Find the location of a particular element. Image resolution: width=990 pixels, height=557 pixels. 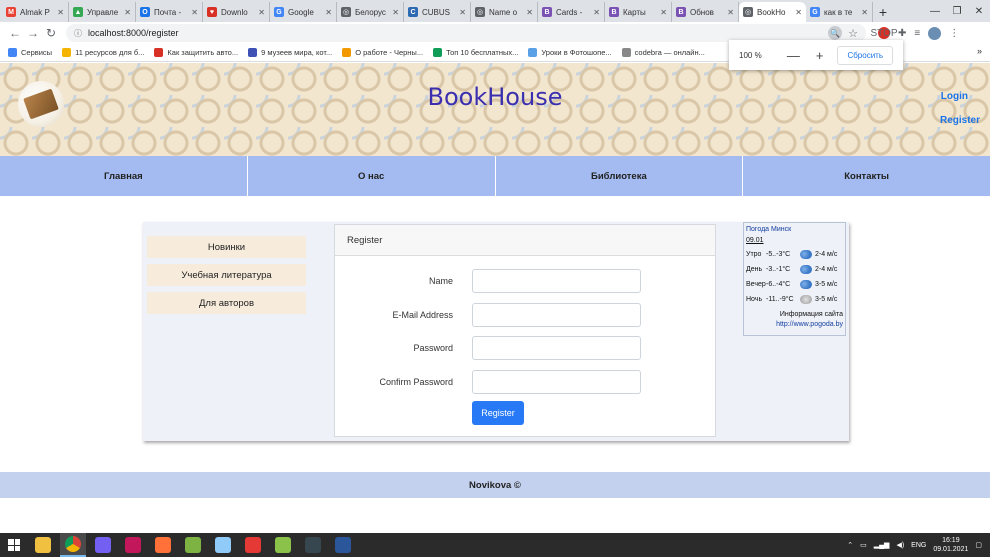

register-link: Register is located at coordinates (960, 120).